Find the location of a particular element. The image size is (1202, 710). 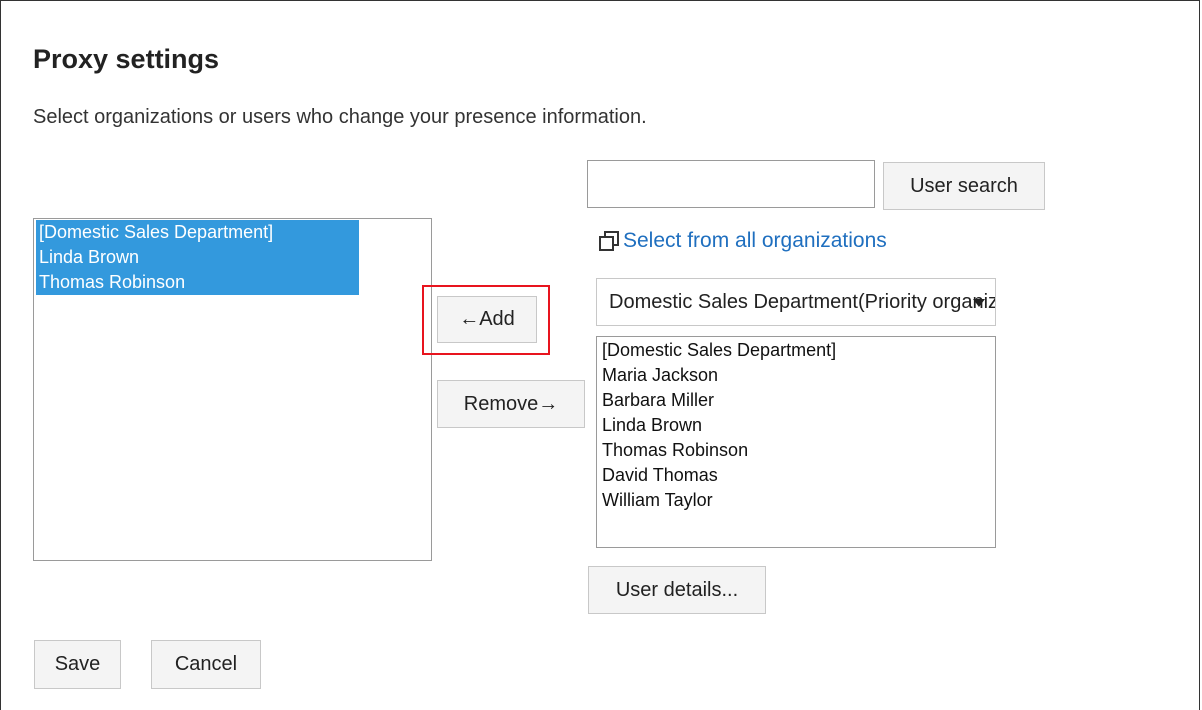

list-item: David Thomas is located at coordinates (796, 475).